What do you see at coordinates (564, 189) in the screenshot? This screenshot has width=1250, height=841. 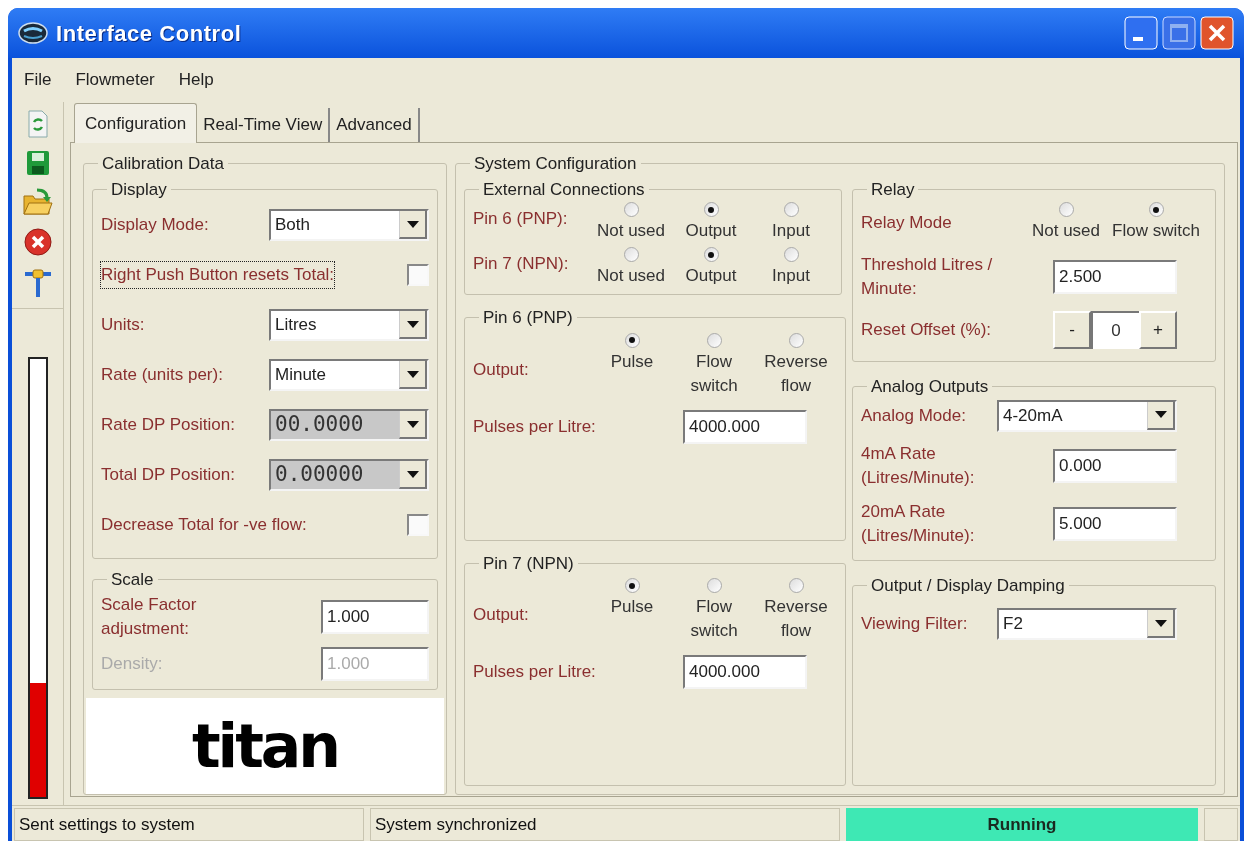 I see `group-title: External Connections` at bounding box center [564, 189].